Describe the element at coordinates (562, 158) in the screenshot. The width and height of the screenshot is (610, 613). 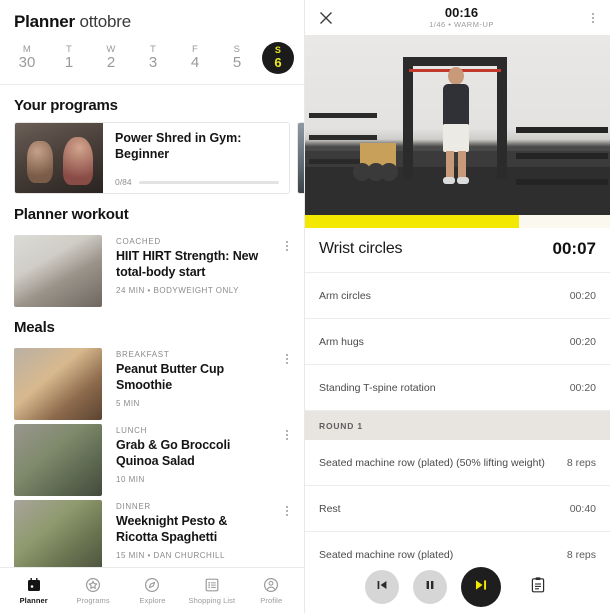
I see `video-dumbbell-rack-right` at that location.